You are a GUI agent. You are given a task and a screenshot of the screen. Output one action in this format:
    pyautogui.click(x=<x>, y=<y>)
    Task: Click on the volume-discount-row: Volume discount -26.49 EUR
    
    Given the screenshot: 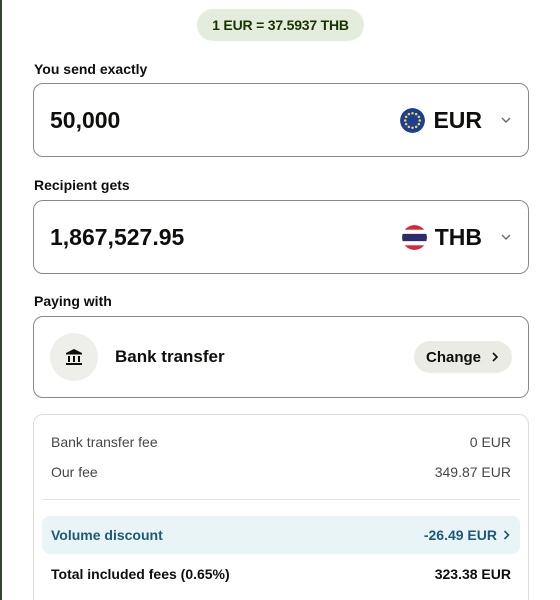 What is the action you would take?
    pyautogui.click(x=281, y=535)
    